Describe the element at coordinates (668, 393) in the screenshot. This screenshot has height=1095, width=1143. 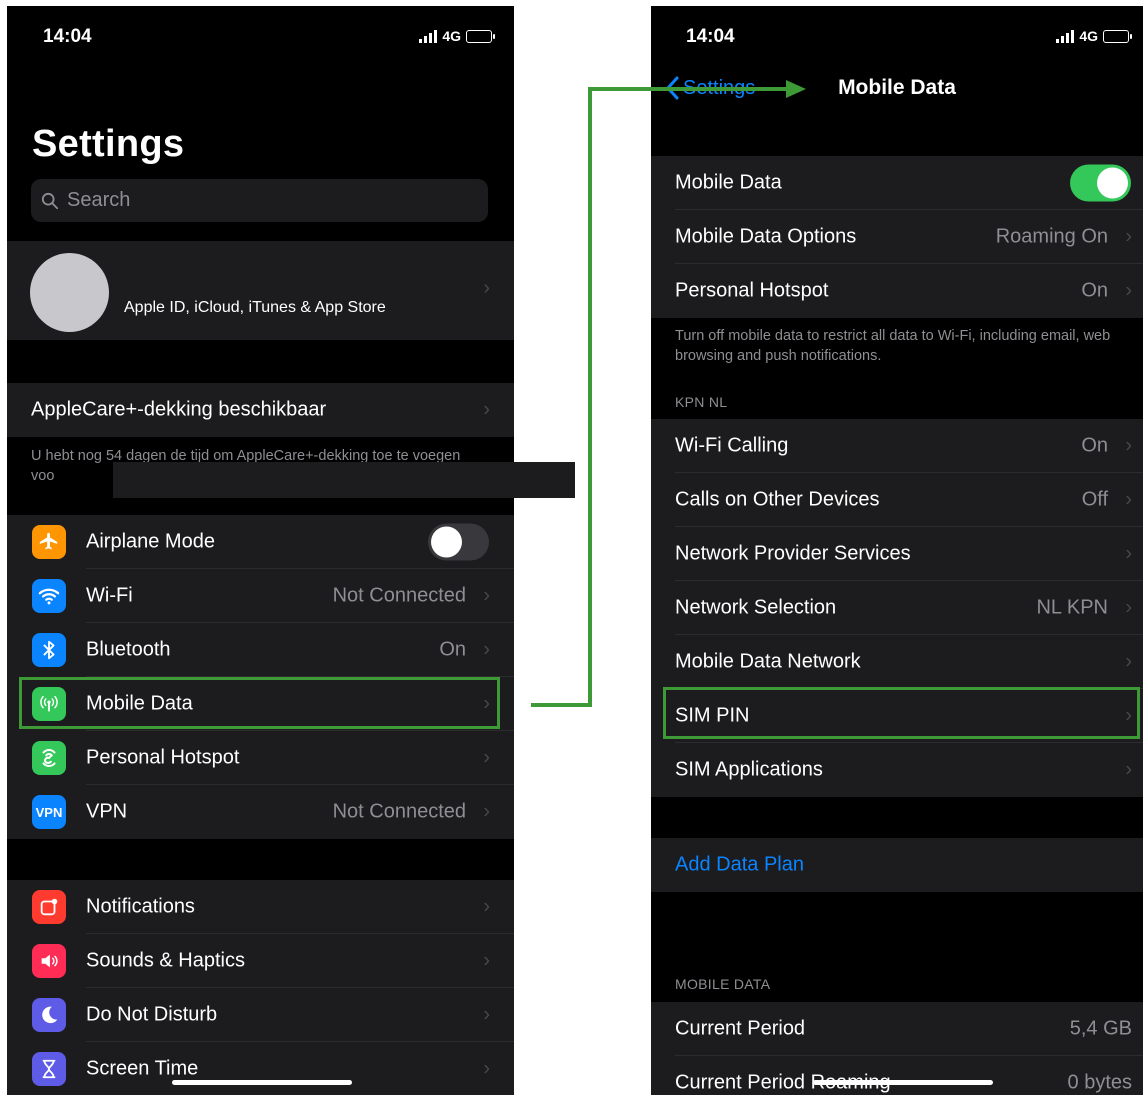
I see `annotation-arrow` at that location.